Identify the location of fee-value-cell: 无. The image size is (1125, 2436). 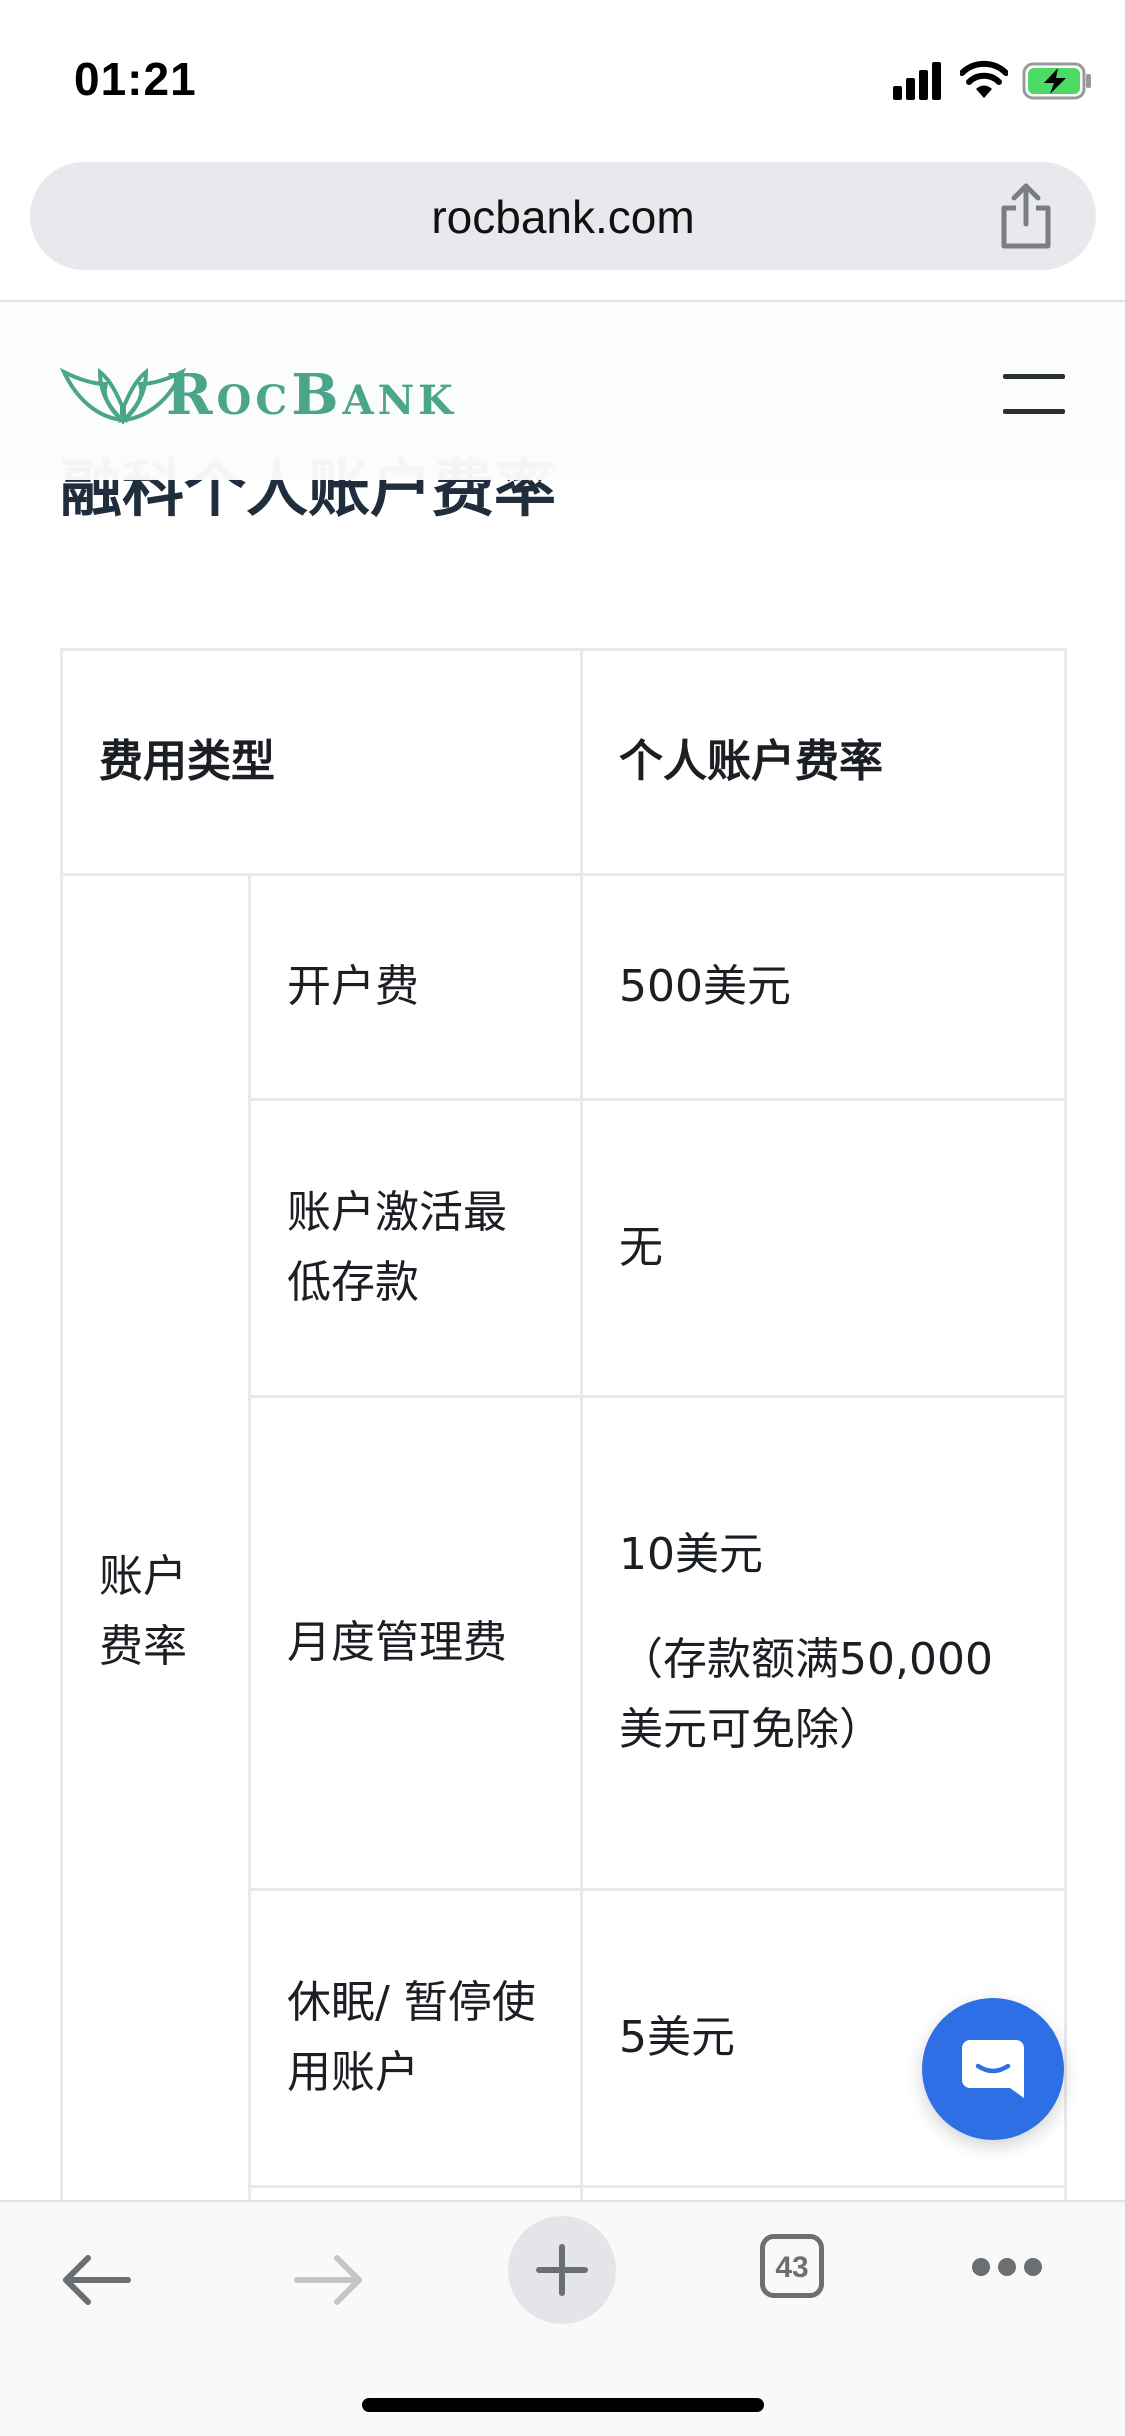
(823, 1248).